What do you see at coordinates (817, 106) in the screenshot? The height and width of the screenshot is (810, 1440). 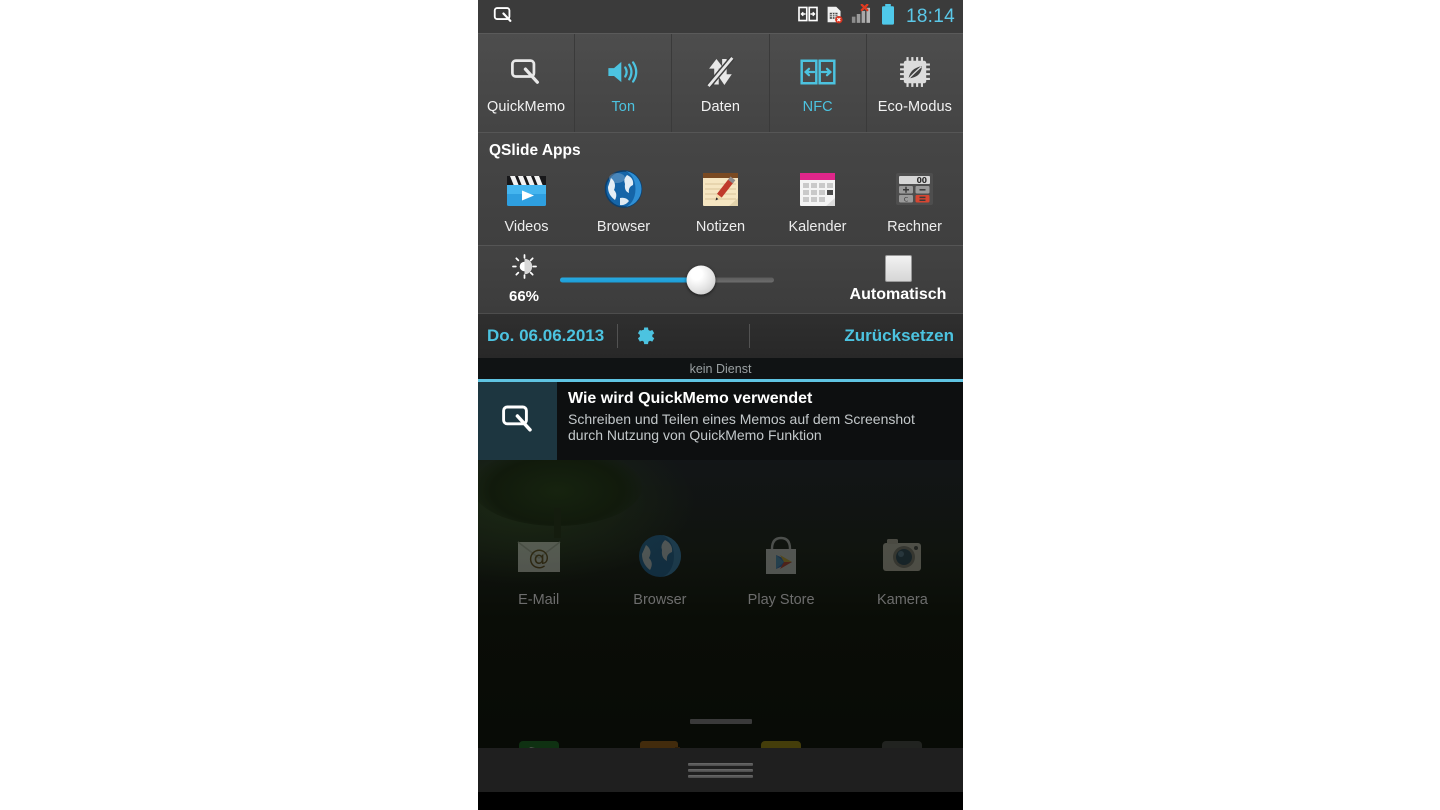 I see `toggle-label: NFC` at bounding box center [817, 106].